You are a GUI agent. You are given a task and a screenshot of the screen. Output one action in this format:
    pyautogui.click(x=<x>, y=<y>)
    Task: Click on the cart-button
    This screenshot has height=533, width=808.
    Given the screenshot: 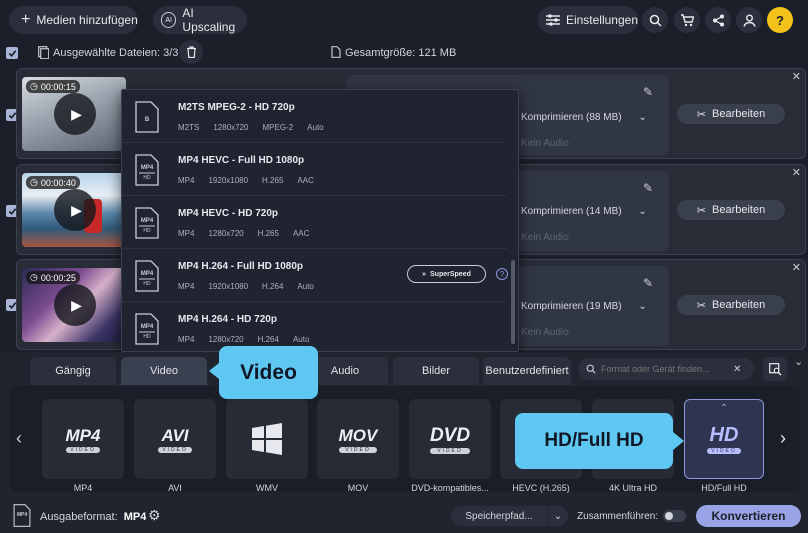 What is the action you would take?
    pyautogui.click(x=687, y=20)
    